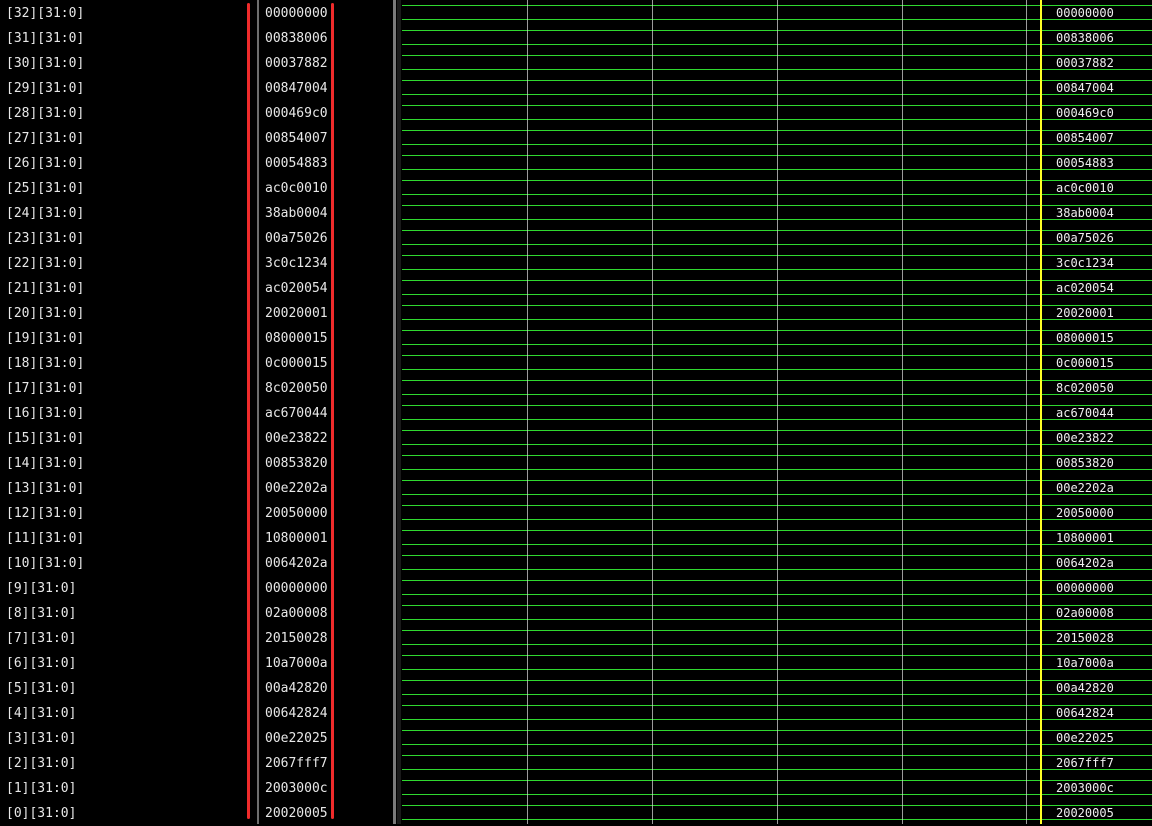 The image size is (1152, 826). I want to click on signal-name: [10][31:0], so click(45, 563).